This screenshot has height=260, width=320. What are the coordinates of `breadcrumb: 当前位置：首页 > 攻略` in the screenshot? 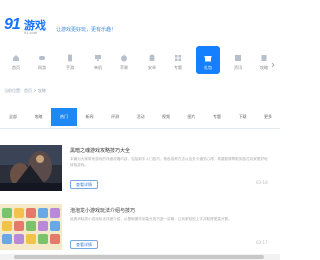 It's located at (25, 90).